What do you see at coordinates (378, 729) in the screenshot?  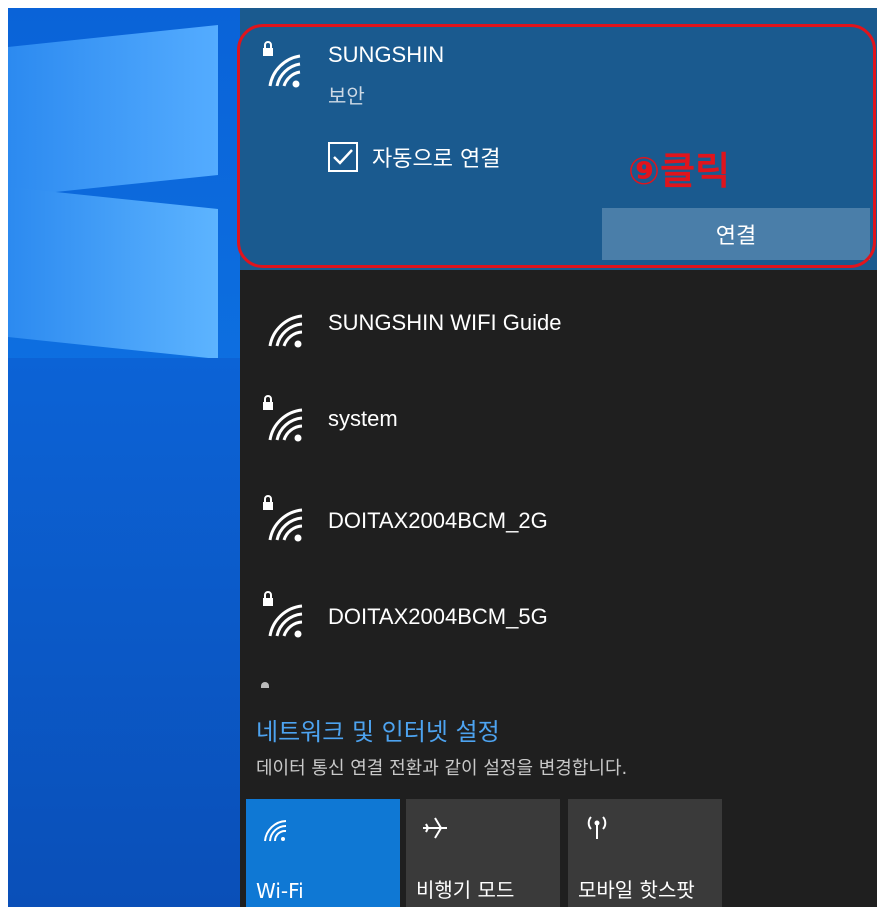 I see `network-settings-link: 네트워크 및 인터넷 설정` at bounding box center [378, 729].